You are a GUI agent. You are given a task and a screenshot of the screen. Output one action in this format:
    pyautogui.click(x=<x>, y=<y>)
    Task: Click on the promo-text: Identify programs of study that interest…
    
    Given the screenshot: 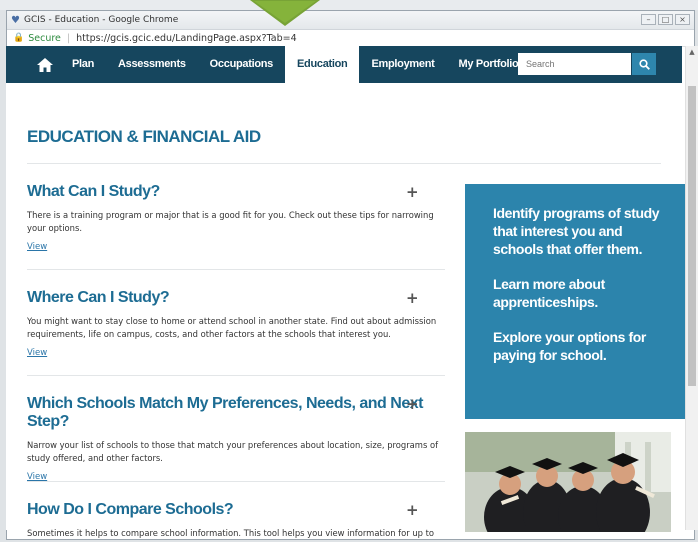 What is the action you would take?
    pyautogui.click(x=576, y=231)
    